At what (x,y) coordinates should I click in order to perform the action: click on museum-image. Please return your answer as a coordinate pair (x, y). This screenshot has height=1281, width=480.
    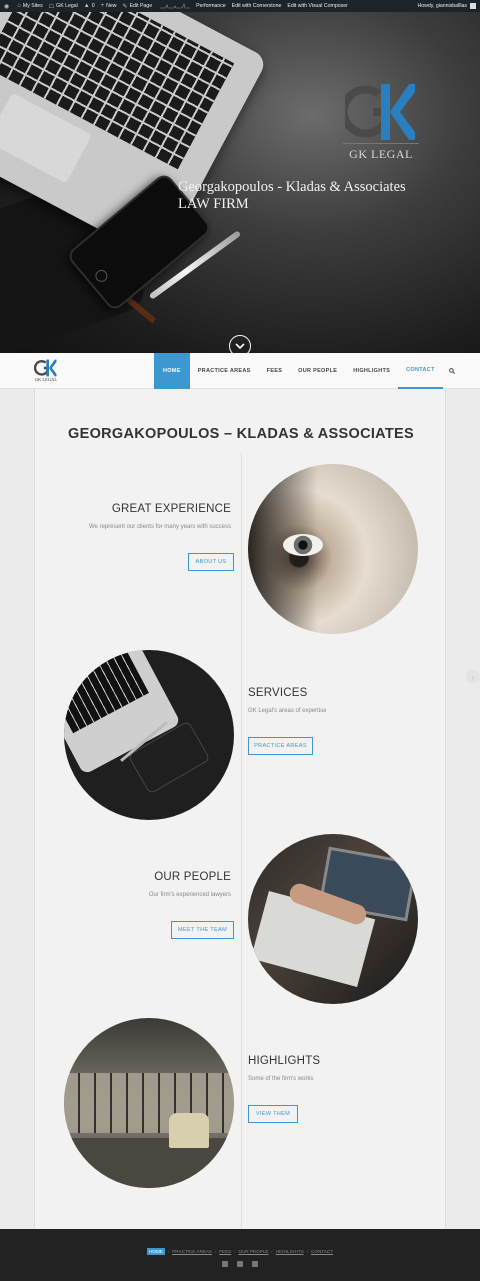
    Looking at the image, I should click on (149, 1103).